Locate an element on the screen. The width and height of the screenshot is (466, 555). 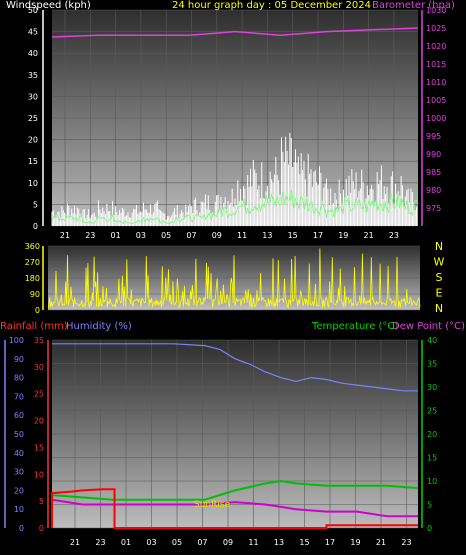
y-tick-label: 975 is located at coordinates (433, 208).